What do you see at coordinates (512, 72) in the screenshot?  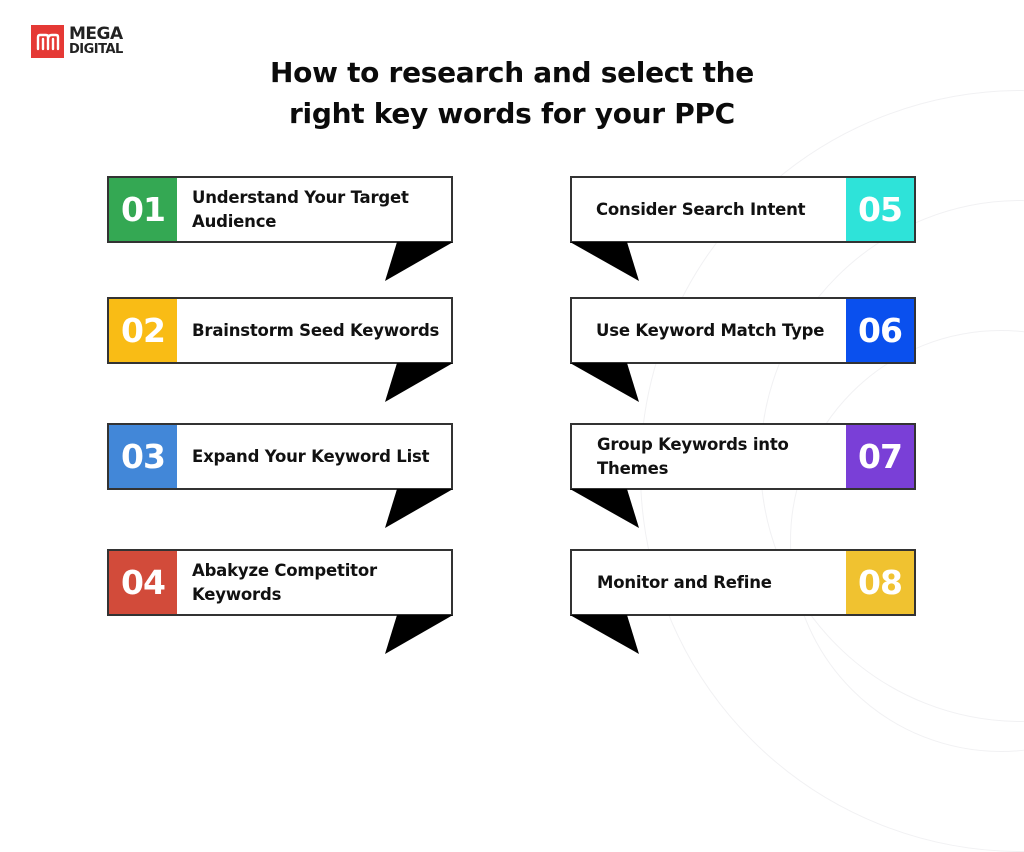 I see `title-line1: How to research and select the` at bounding box center [512, 72].